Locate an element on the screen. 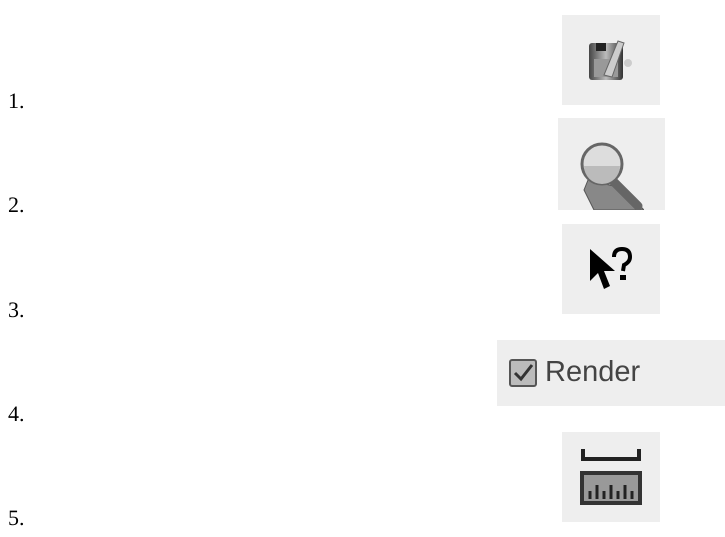 The height and width of the screenshot is (537, 725). render-checkbox: Render is located at coordinates (611, 373).